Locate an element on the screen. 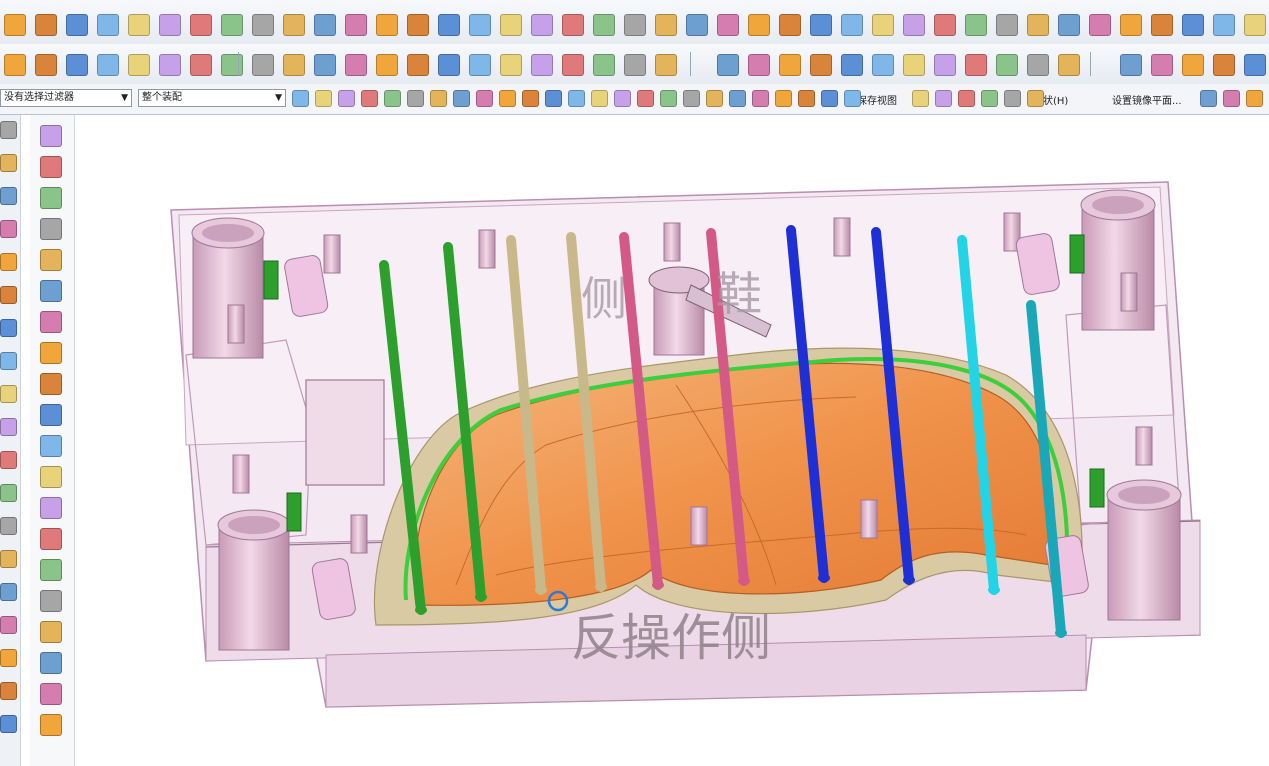 The height and width of the screenshot is (766, 1269). assembly-scope-dropdown: 整个装配 ▼ is located at coordinates (212, 98).